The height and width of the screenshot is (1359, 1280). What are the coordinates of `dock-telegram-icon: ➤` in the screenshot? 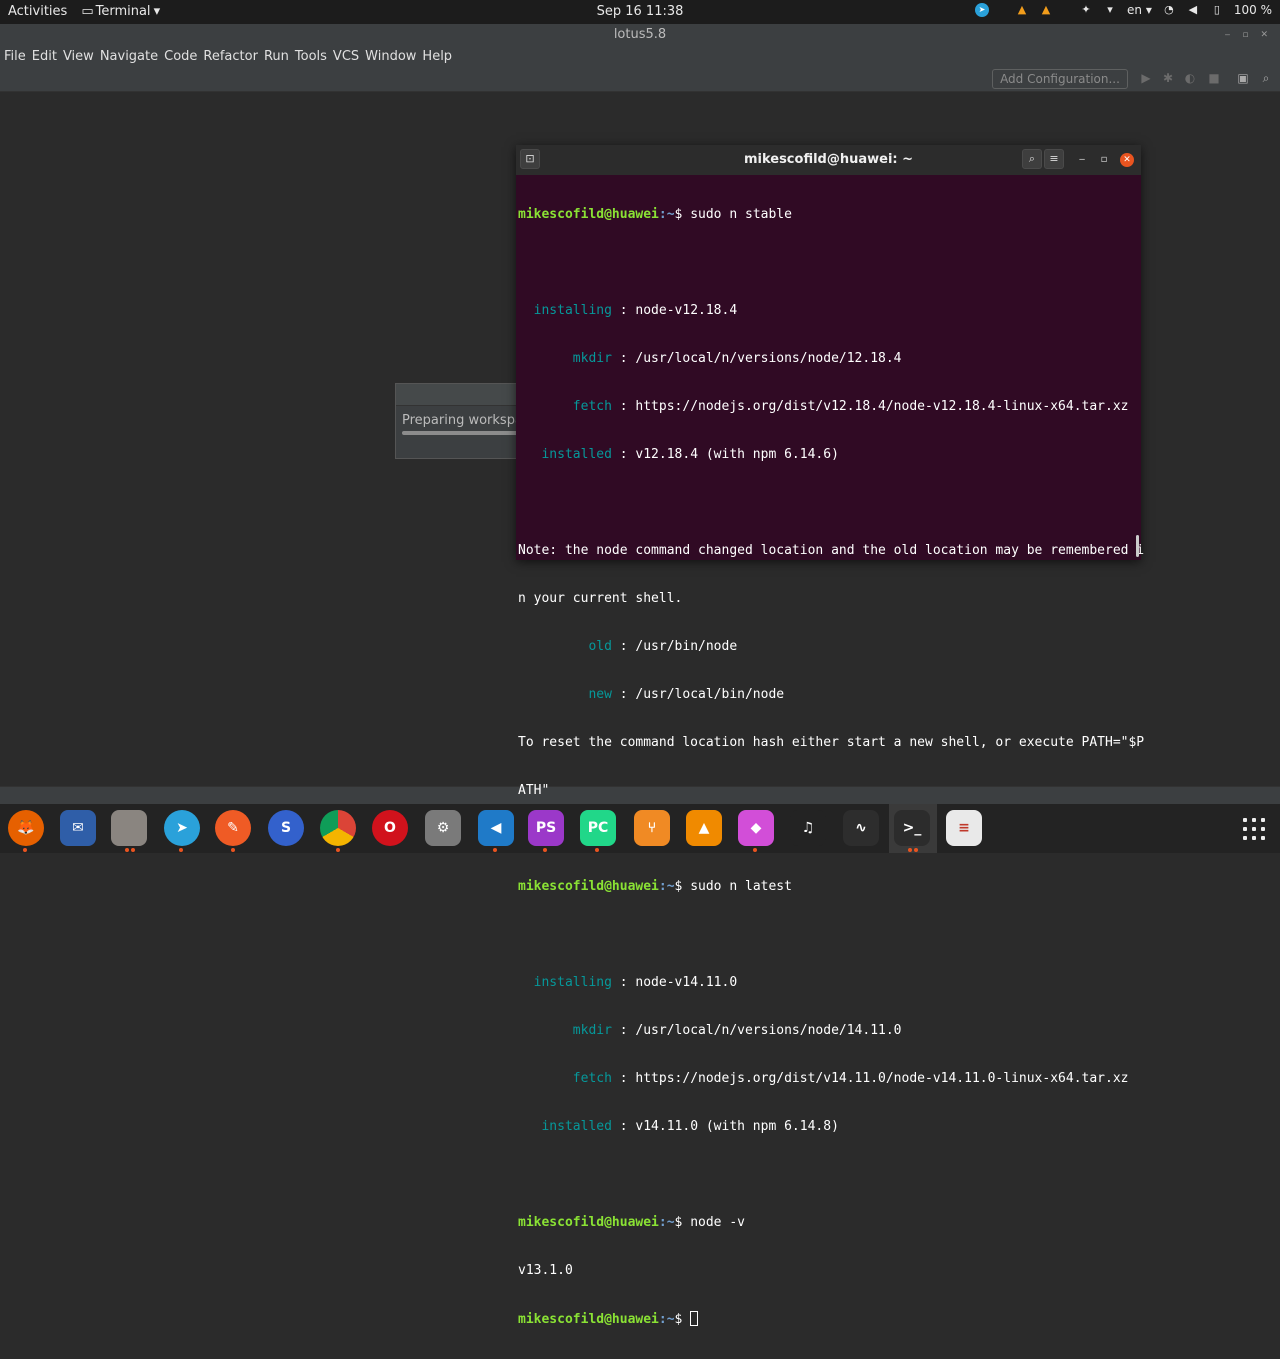 It's located at (182, 828).